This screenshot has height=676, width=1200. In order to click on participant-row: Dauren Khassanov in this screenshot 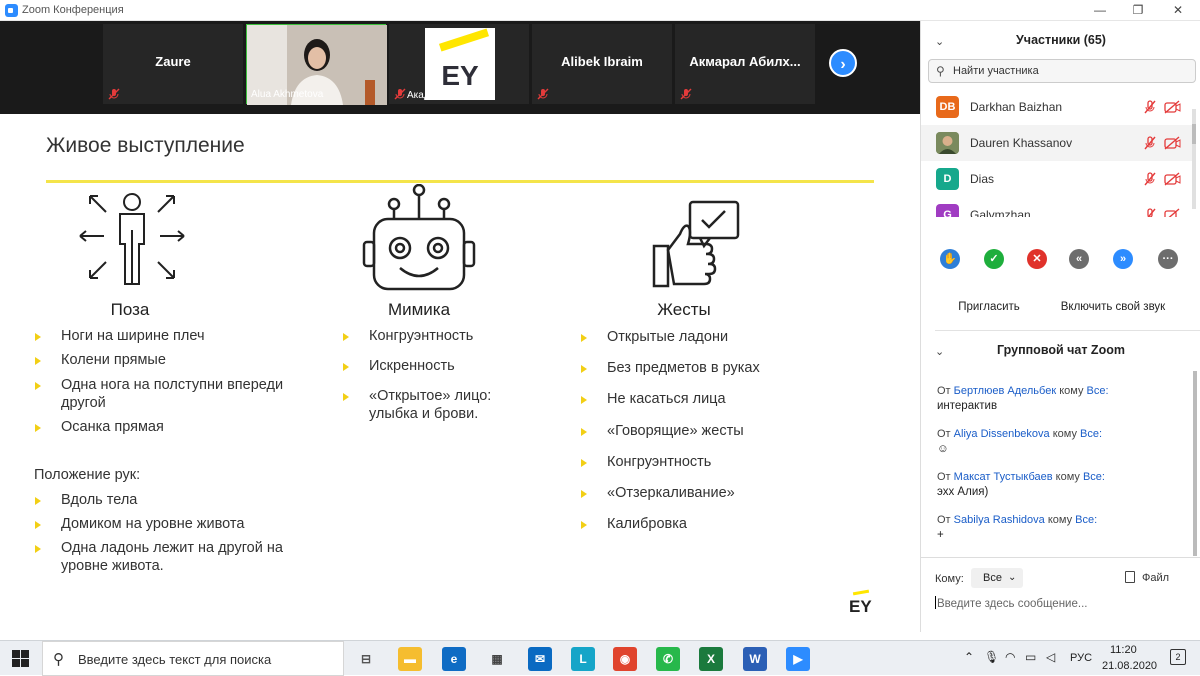, I will do `click(1057, 143)`.